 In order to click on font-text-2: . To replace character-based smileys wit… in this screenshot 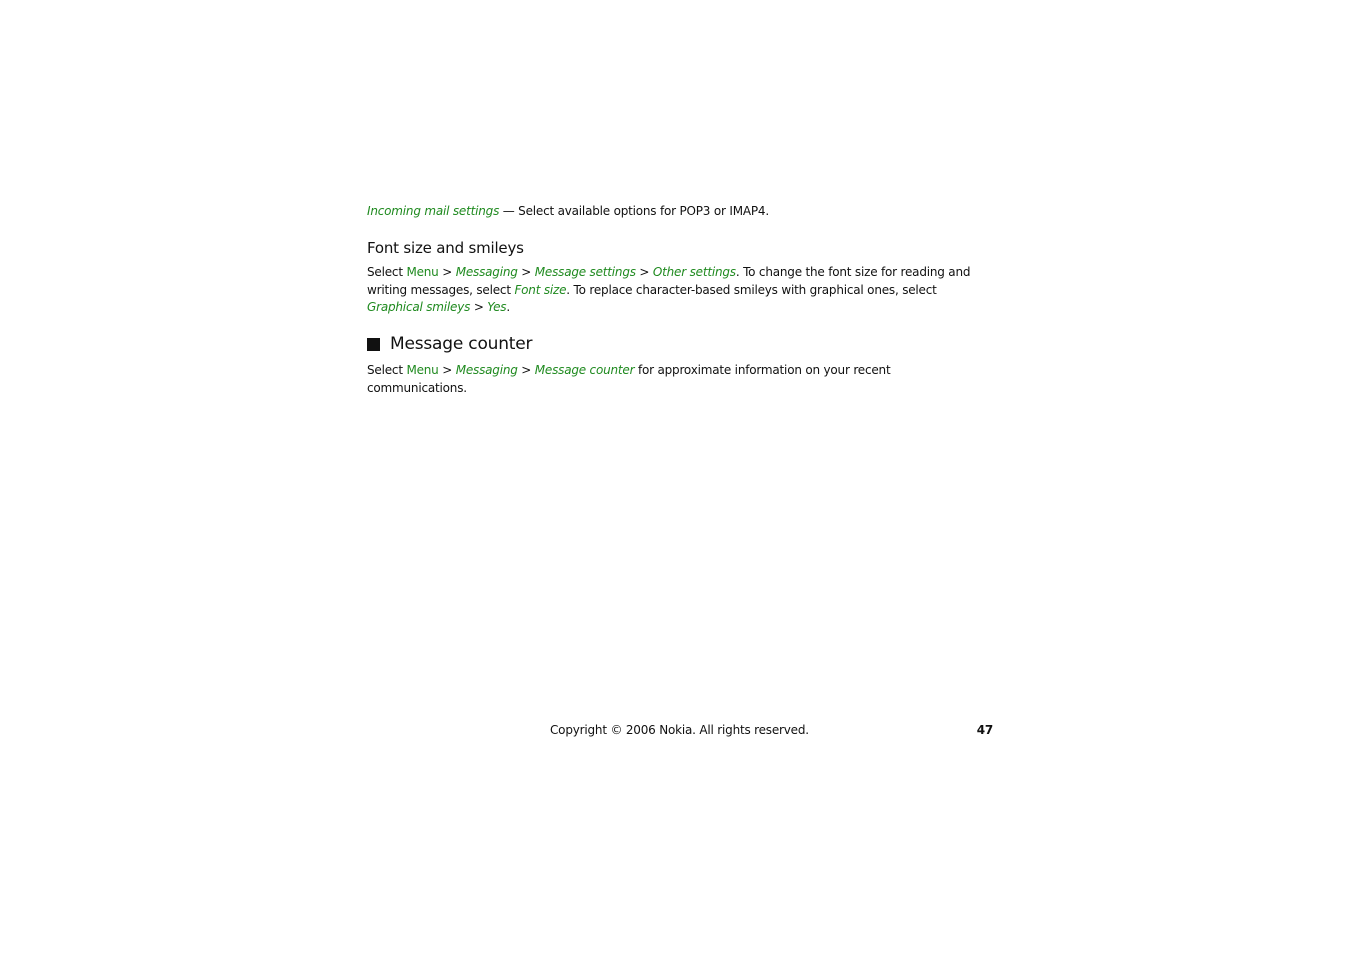, I will do `click(751, 289)`.